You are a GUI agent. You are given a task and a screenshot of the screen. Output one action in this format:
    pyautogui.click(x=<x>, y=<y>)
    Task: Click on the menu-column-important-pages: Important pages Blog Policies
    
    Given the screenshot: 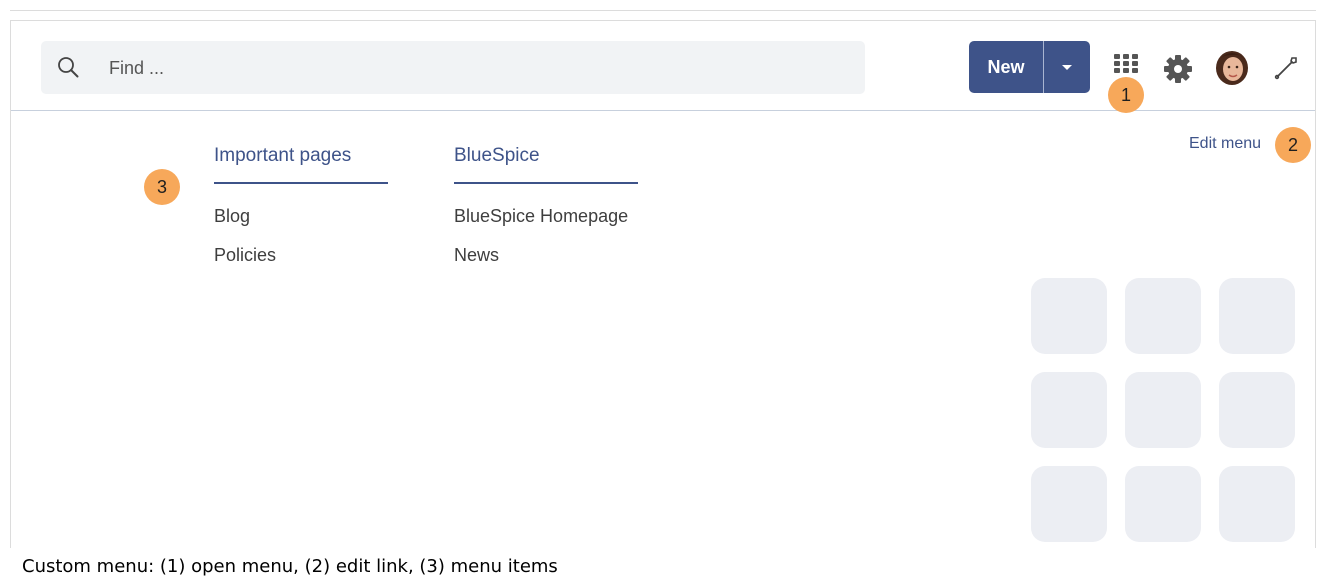 What is the action you would take?
    pyautogui.click(x=301, y=205)
    